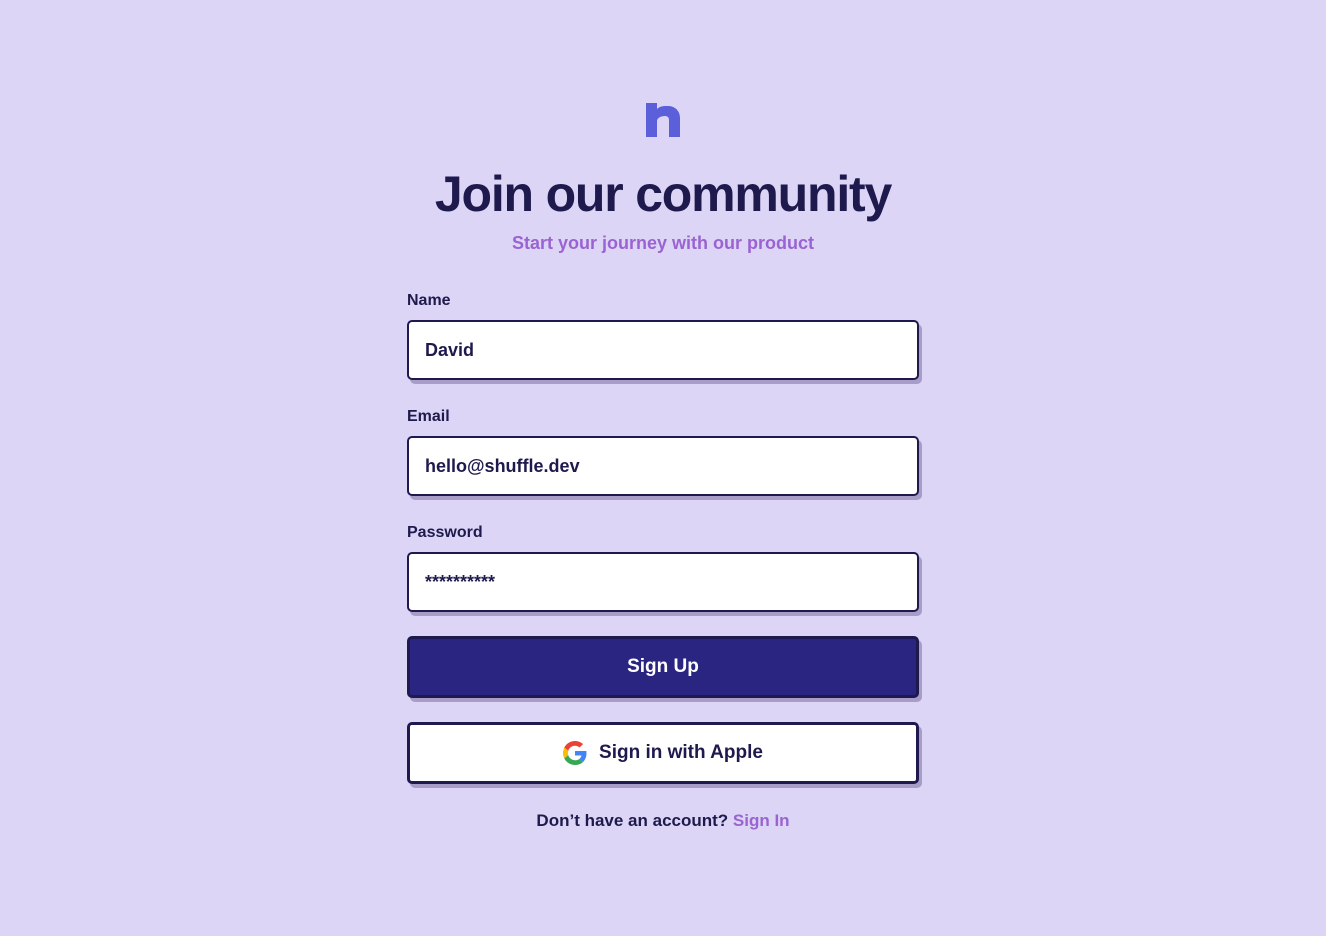 The image size is (1326, 936). Describe the element at coordinates (632, 820) in the screenshot. I see `account-prompt-text: Don’t have an account?` at that location.